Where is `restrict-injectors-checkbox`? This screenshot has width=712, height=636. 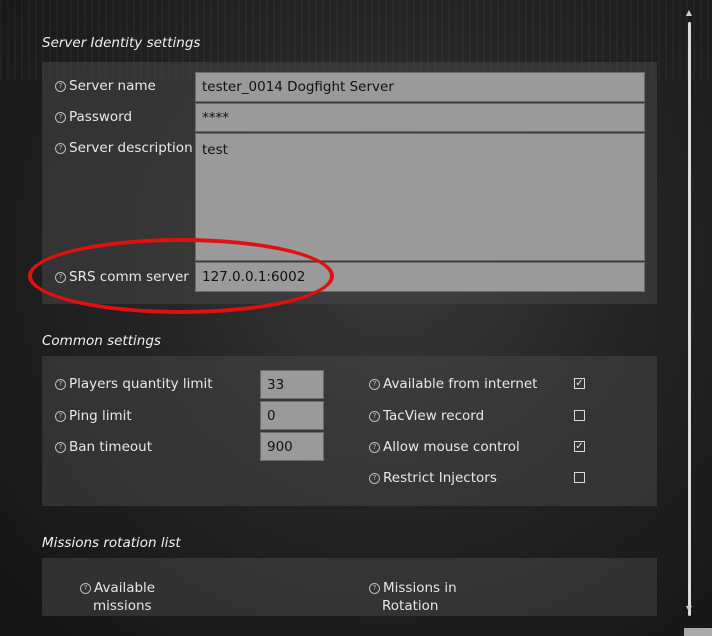
restrict-injectors-checkbox is located at coordinates (579, 477).